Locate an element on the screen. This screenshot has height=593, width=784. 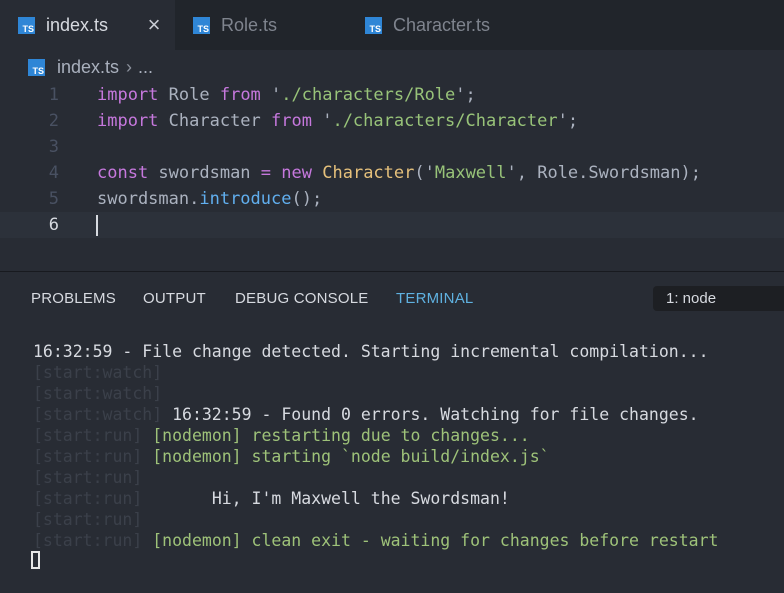
code-token: const is located at coordinates (123, 173).